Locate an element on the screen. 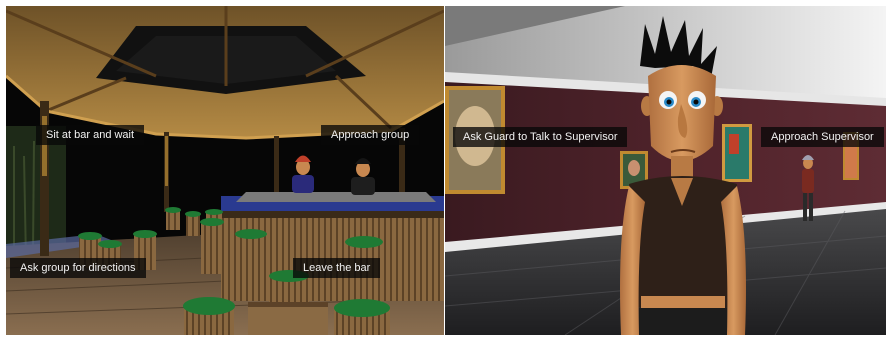 The width and height of the screenshot is (888, 338). choice-leave-bar: Leave the bar is located at coordinates (337, 268).